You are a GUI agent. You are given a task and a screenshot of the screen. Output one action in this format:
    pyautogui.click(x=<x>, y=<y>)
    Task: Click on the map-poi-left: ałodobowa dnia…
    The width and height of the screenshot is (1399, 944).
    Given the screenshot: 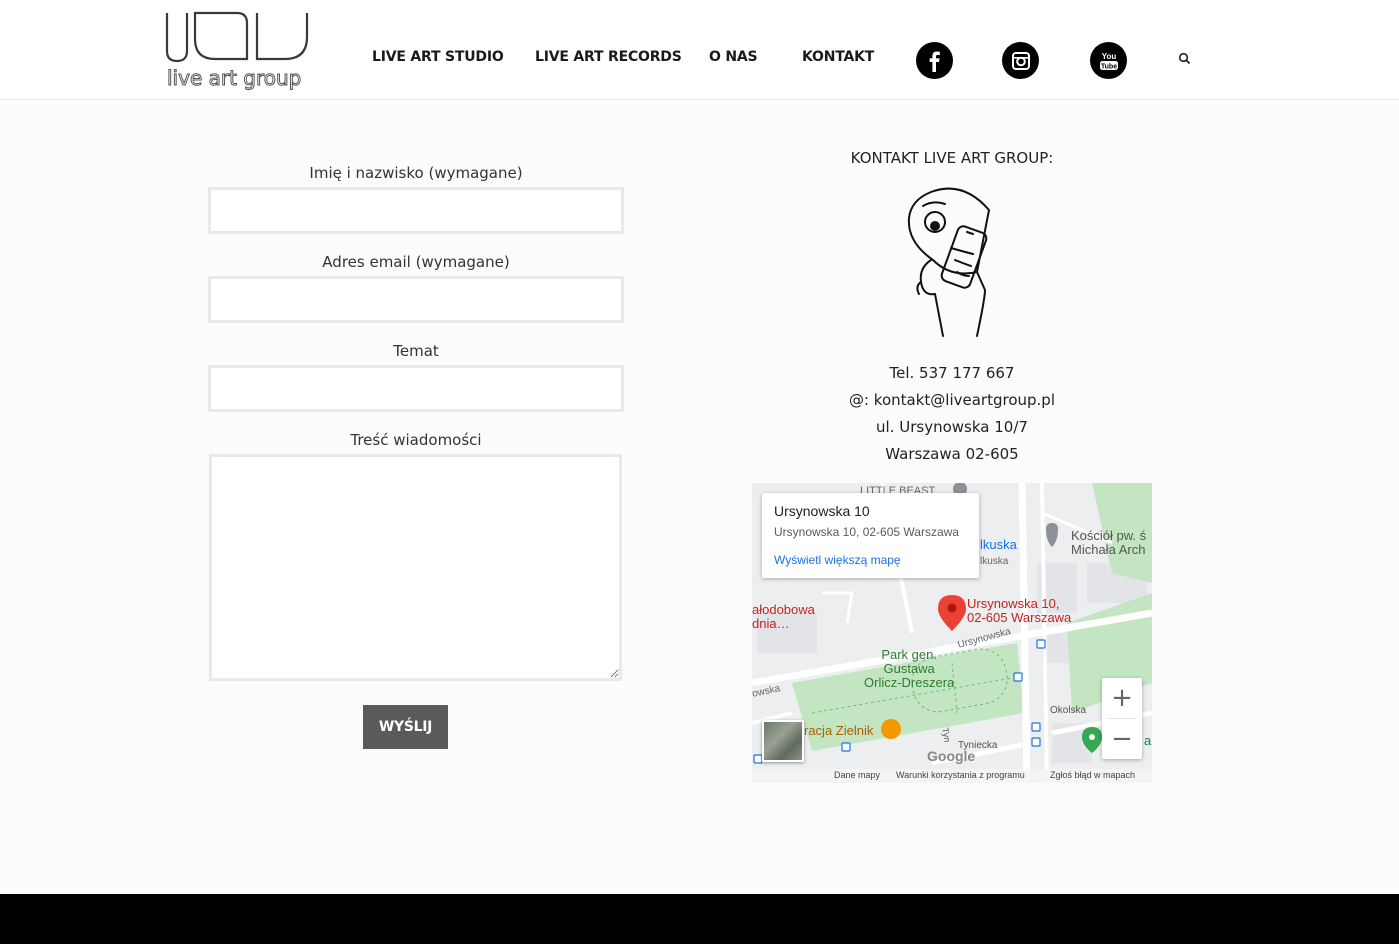 What is the action you would take?
    pyautogui.click(x=783, y=617)
    